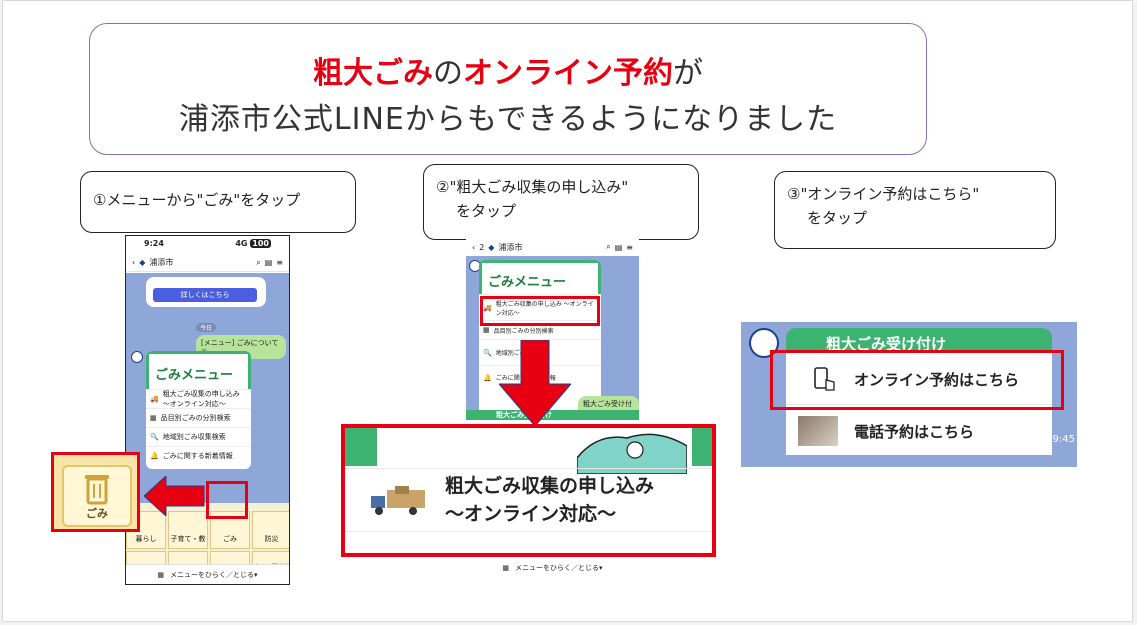  Describe the element at coordinates (133, 262) in the screenshot. I see `back-icon: ‹` at that location.